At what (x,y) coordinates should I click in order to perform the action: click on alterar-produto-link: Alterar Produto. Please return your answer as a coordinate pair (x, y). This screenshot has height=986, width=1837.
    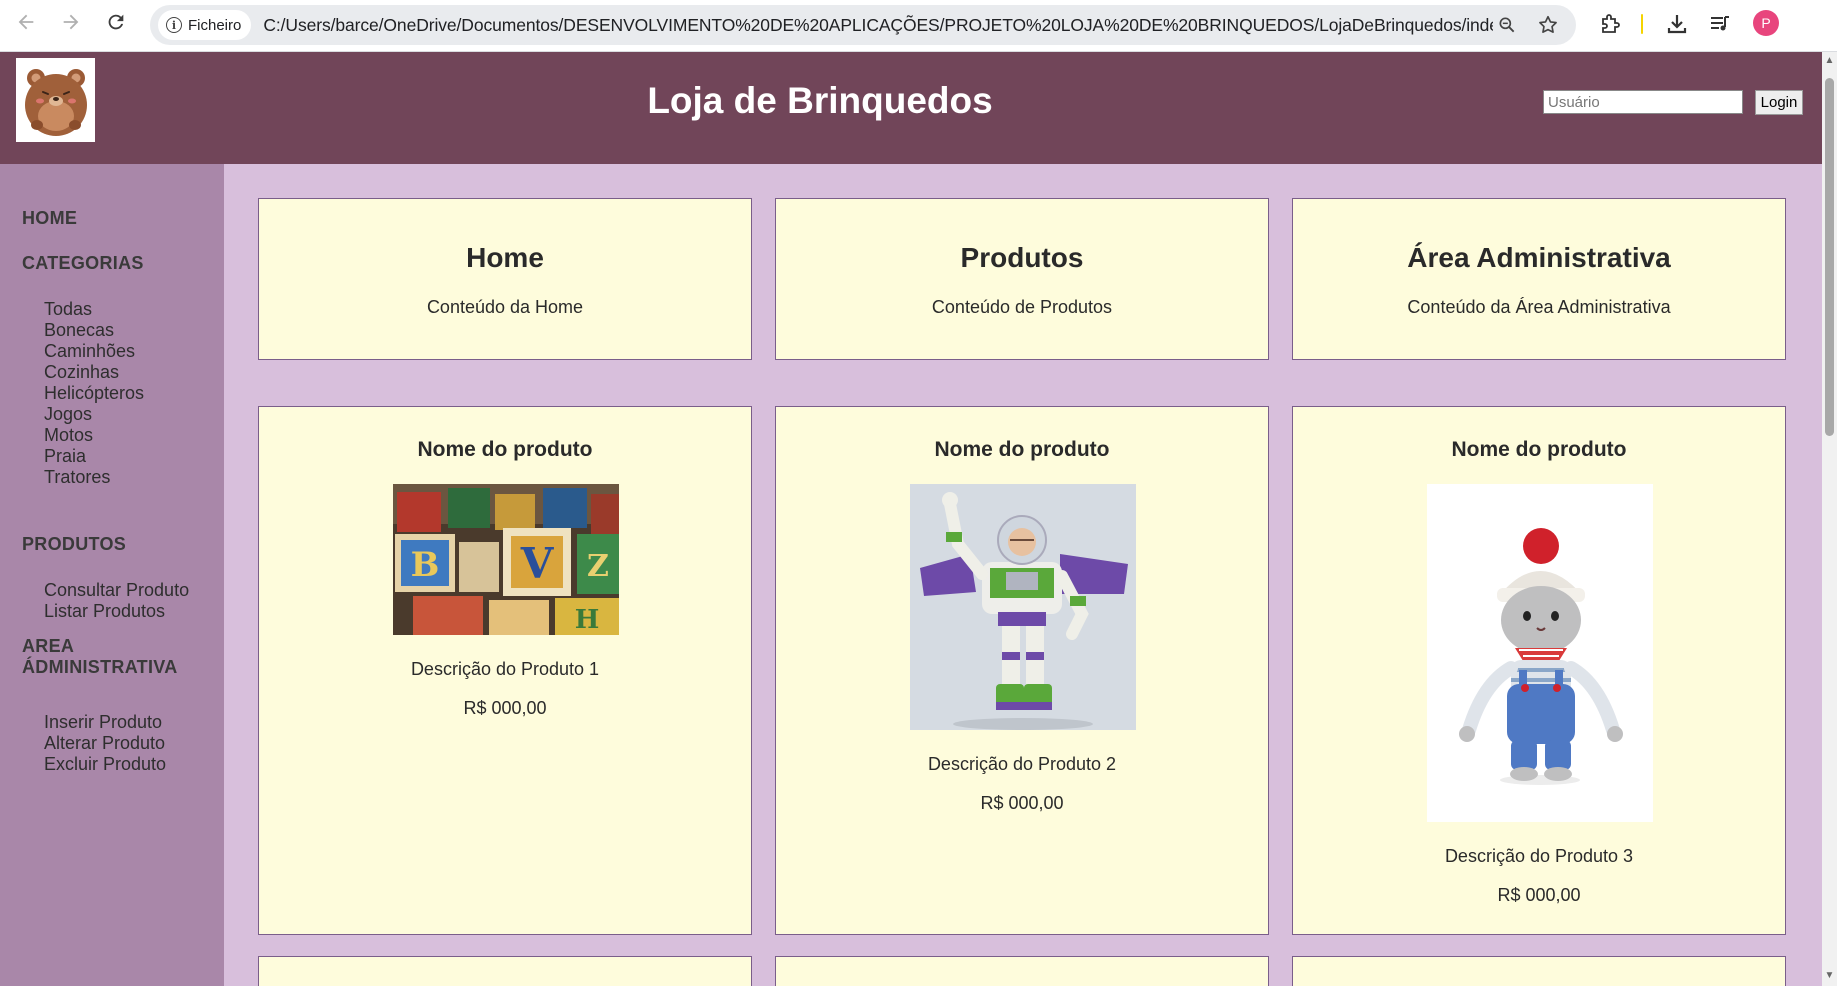
    Looking at the image, I should click on (105, 743).